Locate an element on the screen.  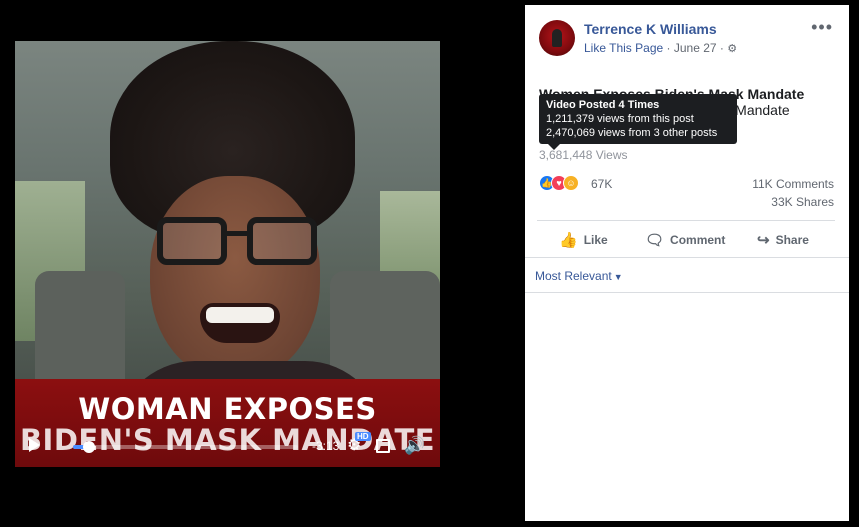
comment-icon: 🗨 is located at coordinates (655, 240).